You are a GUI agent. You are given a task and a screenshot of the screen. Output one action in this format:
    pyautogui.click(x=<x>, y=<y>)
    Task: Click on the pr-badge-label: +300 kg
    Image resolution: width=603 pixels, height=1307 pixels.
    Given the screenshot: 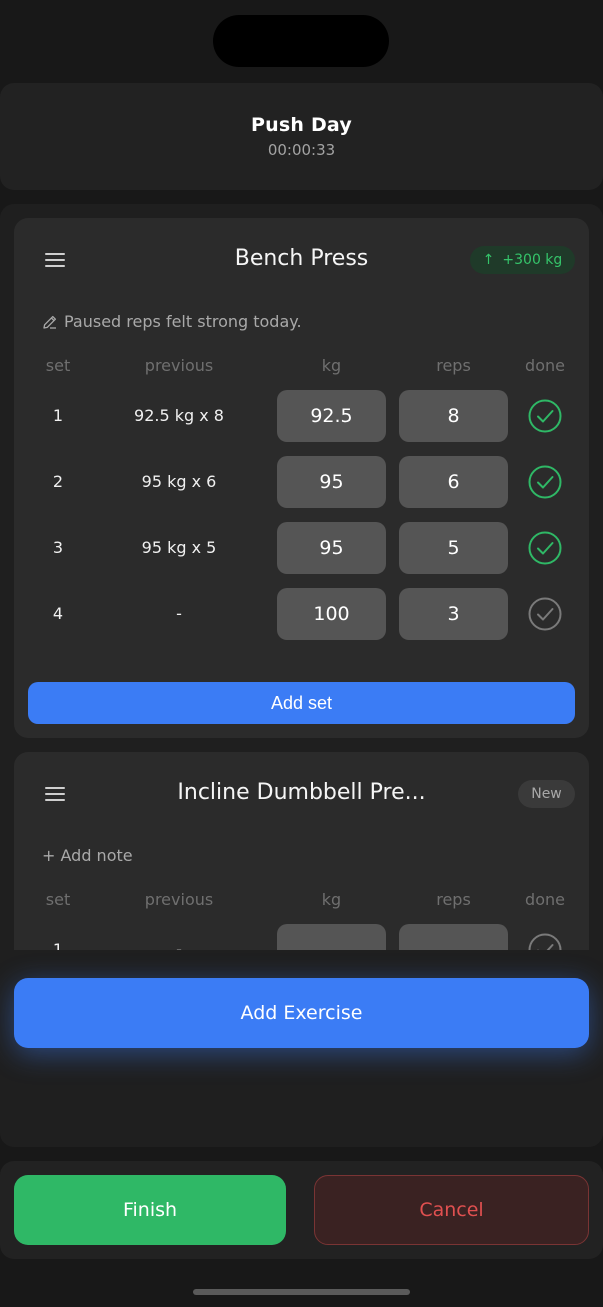 What is the action you would take?
    pyautogui.click(x=532, y=260)
    